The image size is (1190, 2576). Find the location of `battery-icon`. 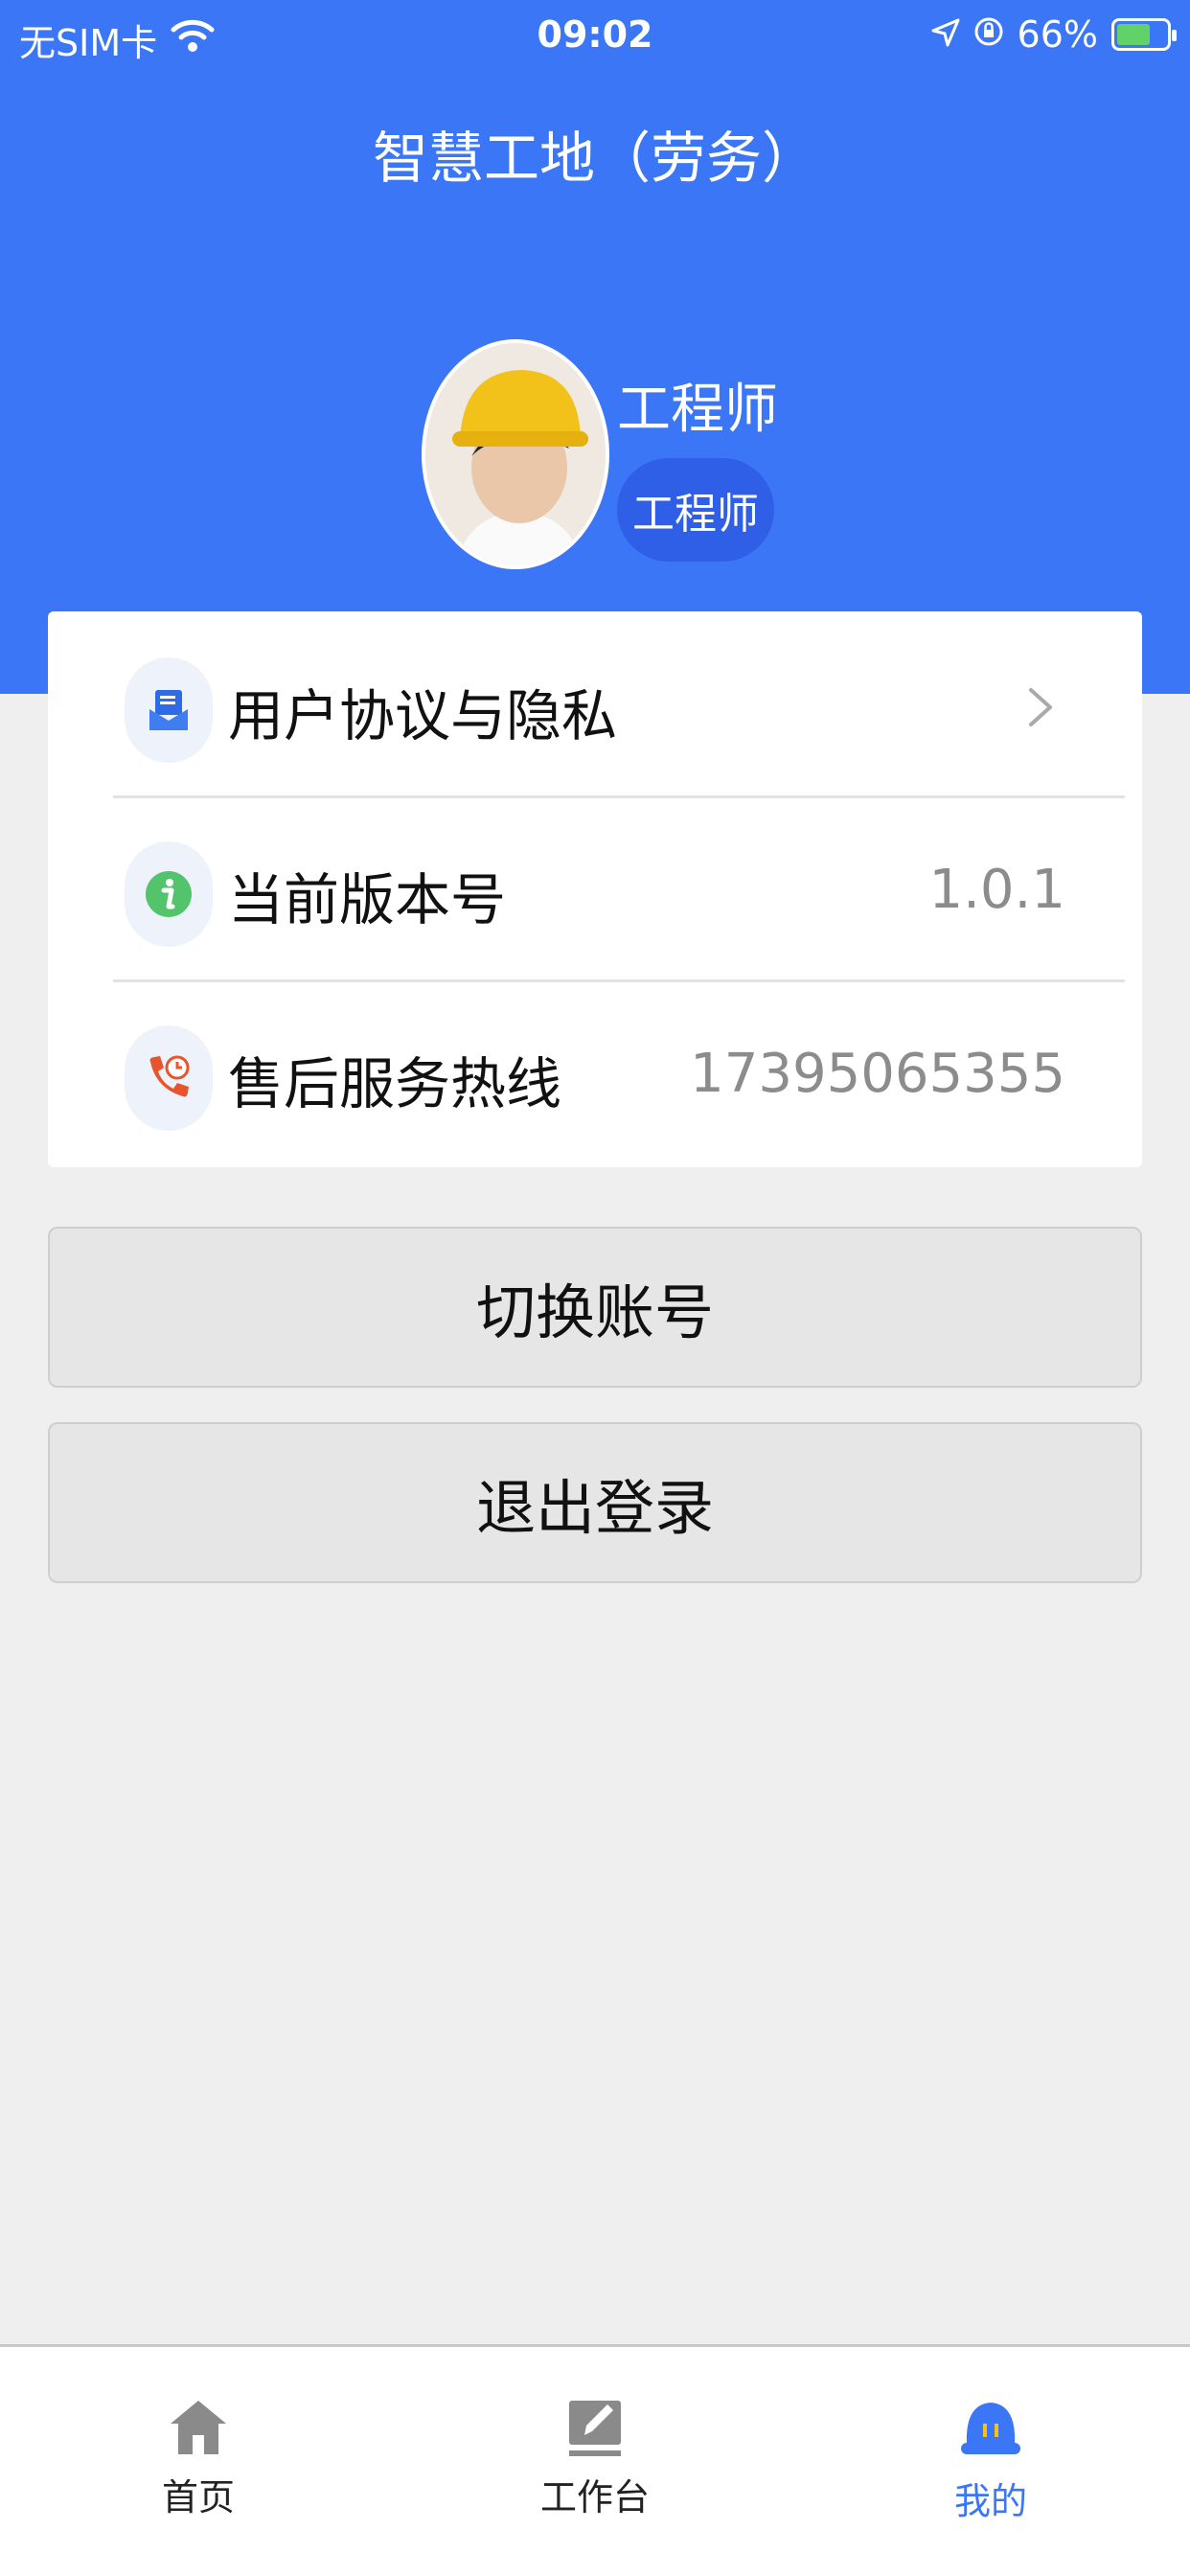

battery-icon is located at coordinates (1144, 34).